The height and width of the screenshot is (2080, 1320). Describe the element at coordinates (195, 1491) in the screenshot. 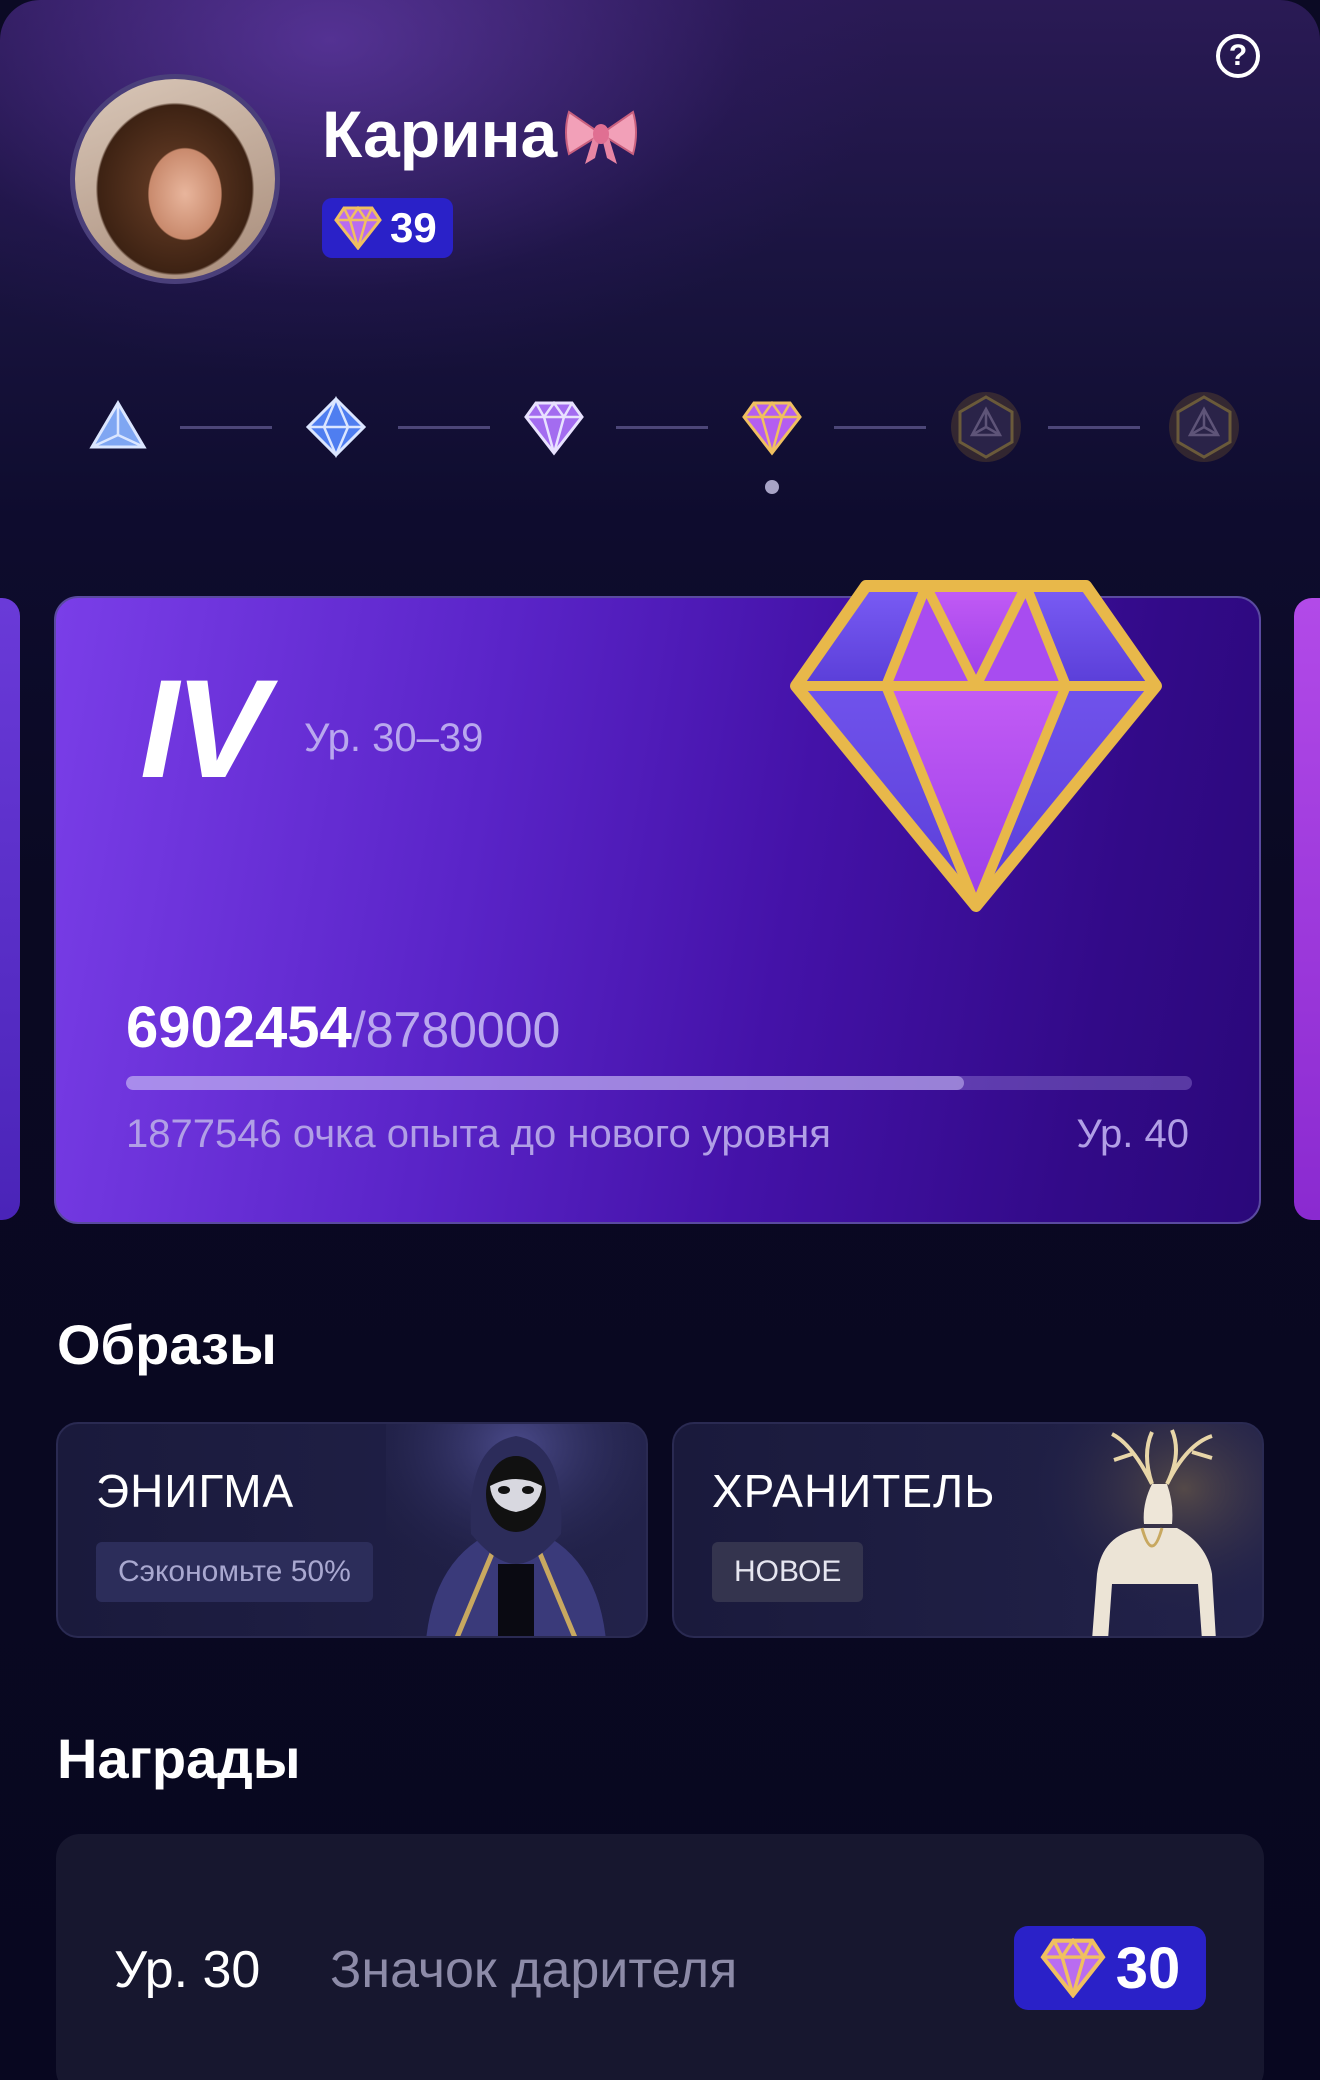

I see `look-name: ЭНИГМА` at that location.